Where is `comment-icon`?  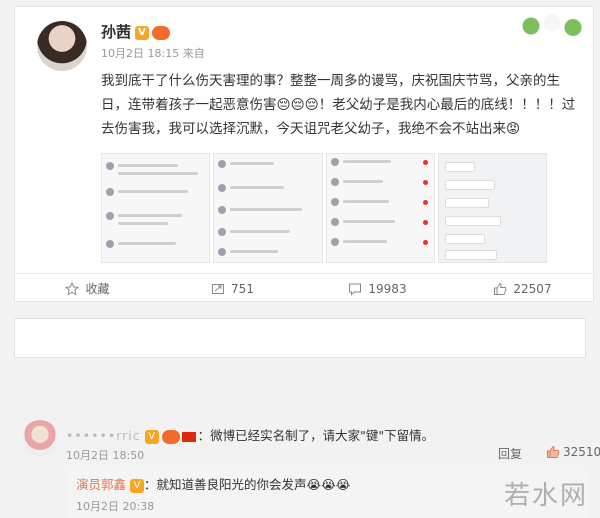
comment-icon is located at coordinates (355, 289).